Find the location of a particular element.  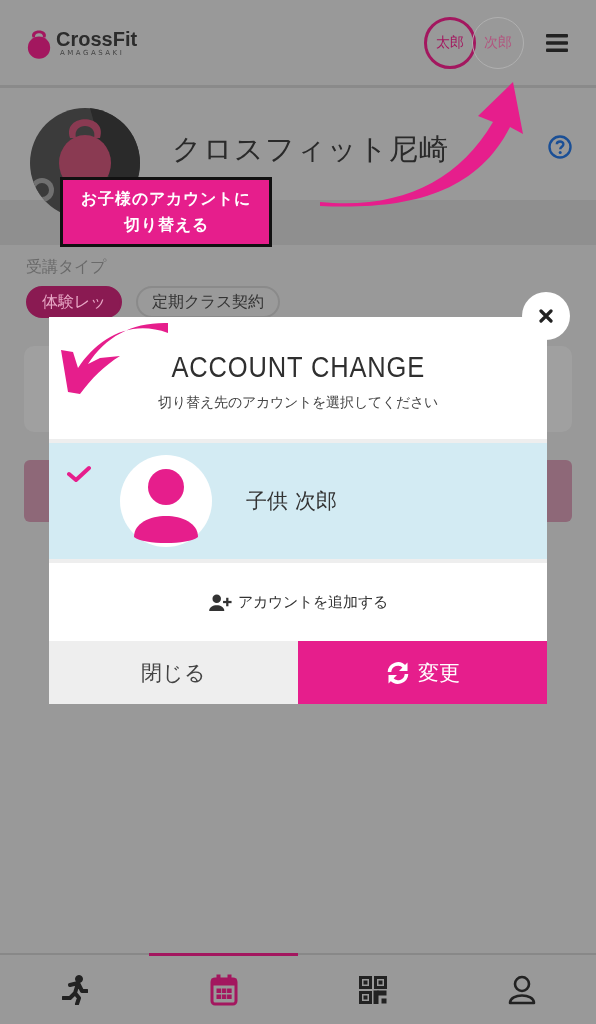

running-person-icon is located at coordinates (74, 989).